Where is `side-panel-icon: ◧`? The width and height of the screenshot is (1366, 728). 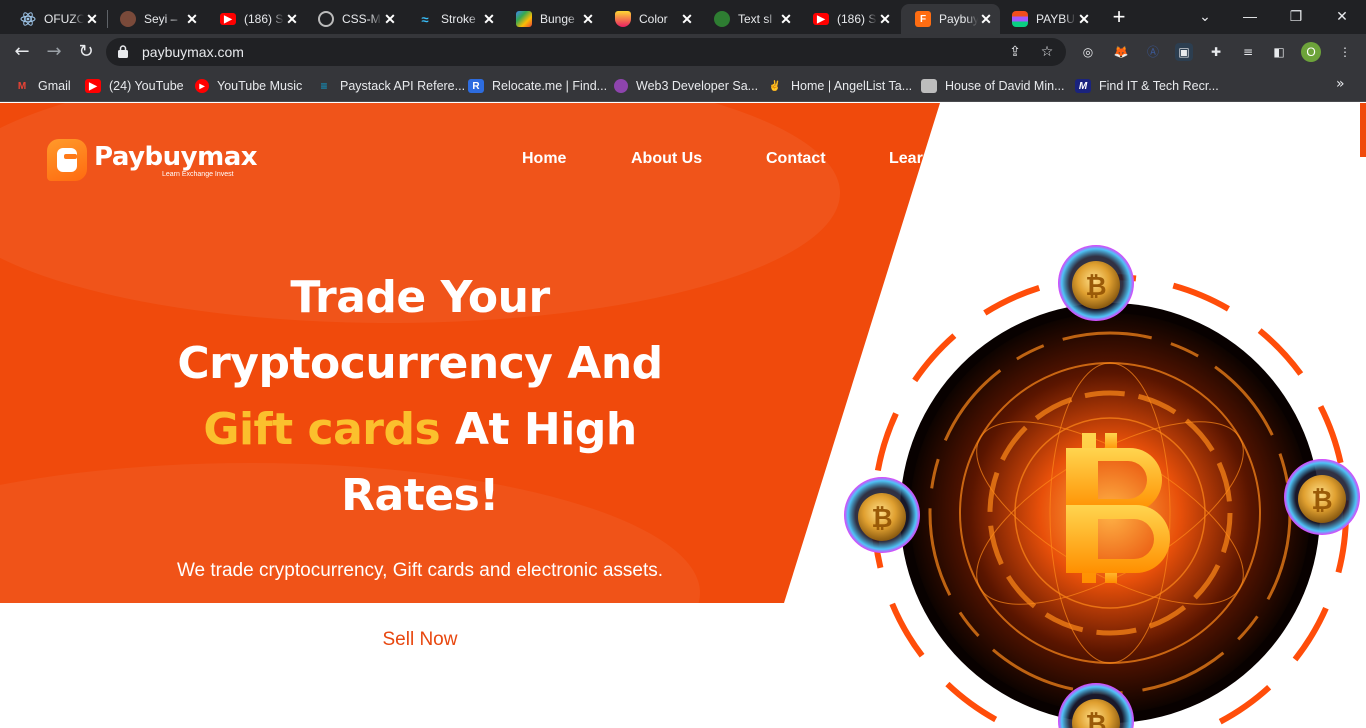
side-panel-icon: ◧ is located at coordinates (1279, 52).